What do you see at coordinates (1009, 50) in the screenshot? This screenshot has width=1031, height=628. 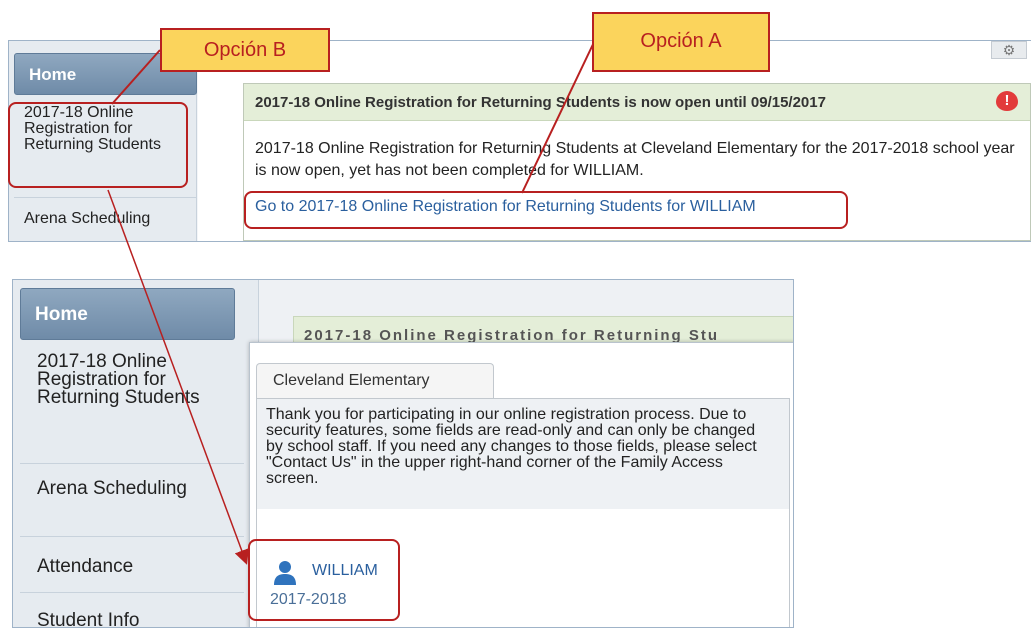 I see `gear-icon: ⚙` at bounding box center [1009, 50].